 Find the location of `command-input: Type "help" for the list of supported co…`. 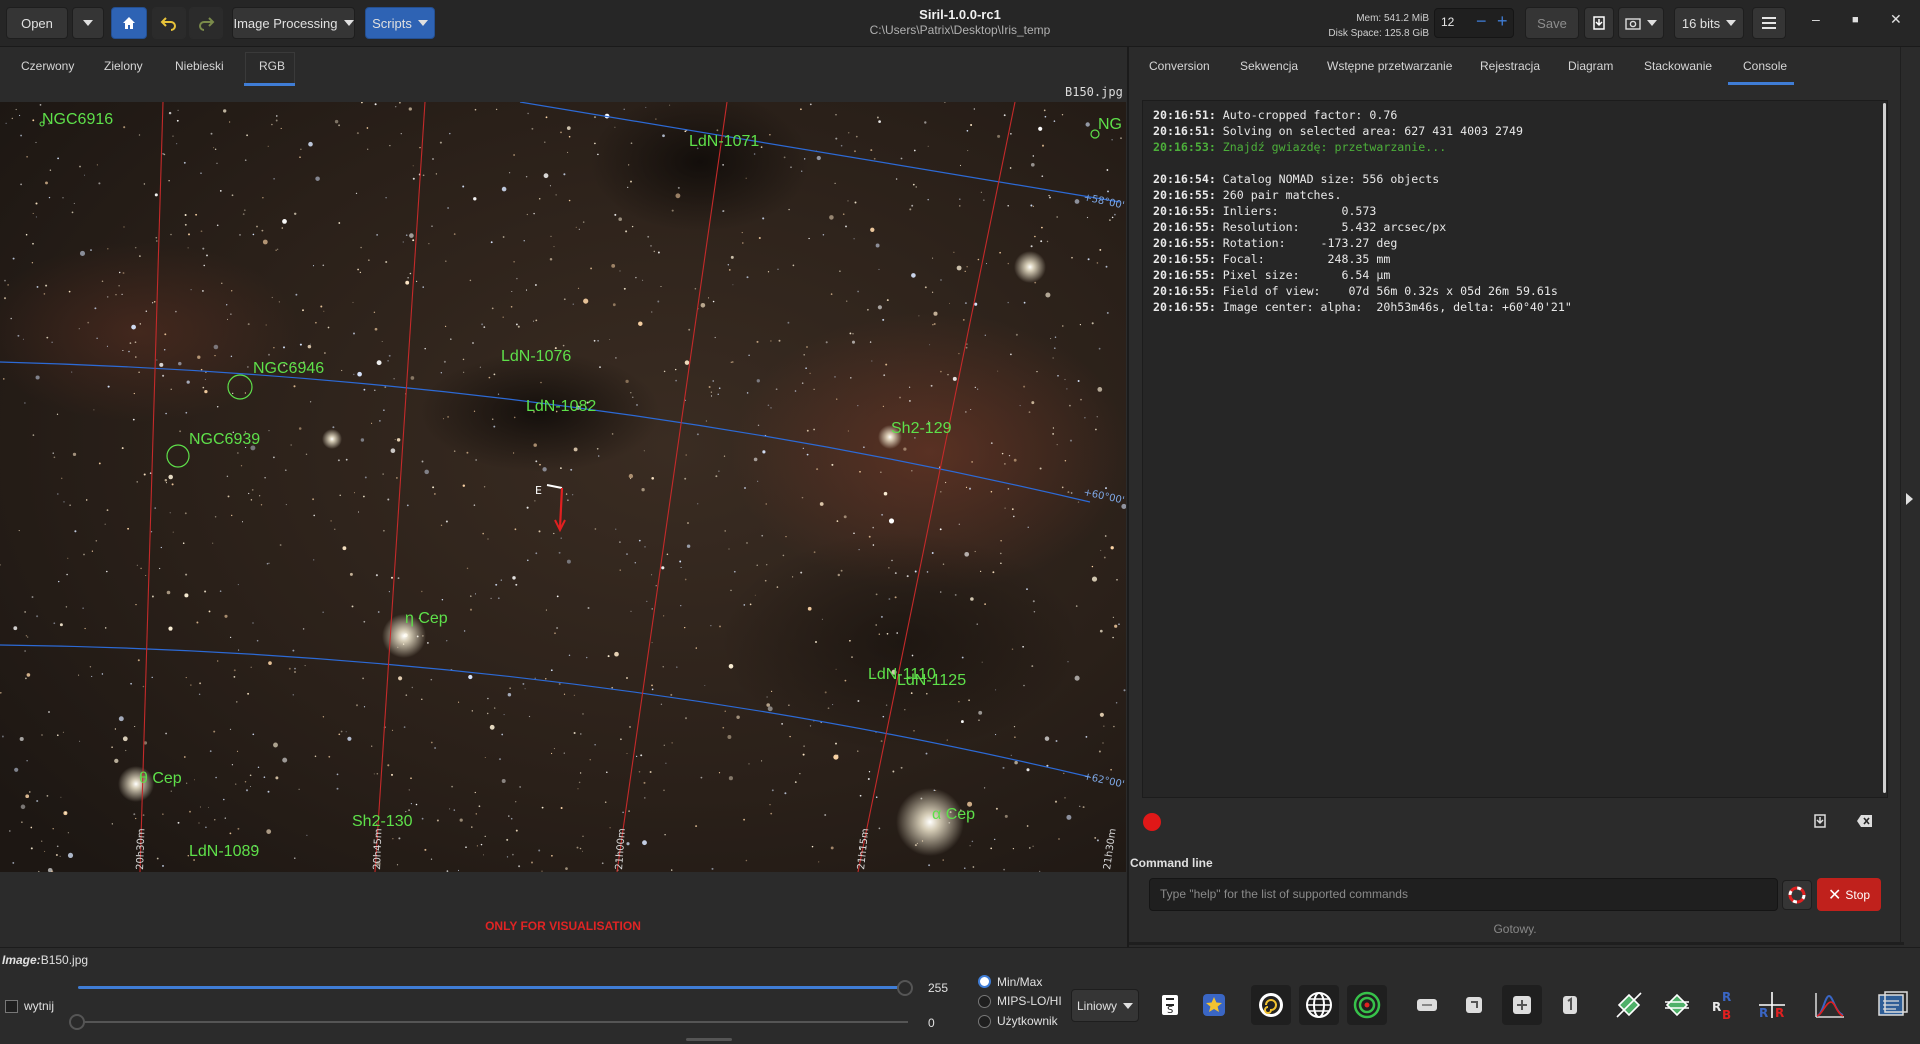

command-input: Type "help" for the list of supported co… is located at coordinates (1463, 894).